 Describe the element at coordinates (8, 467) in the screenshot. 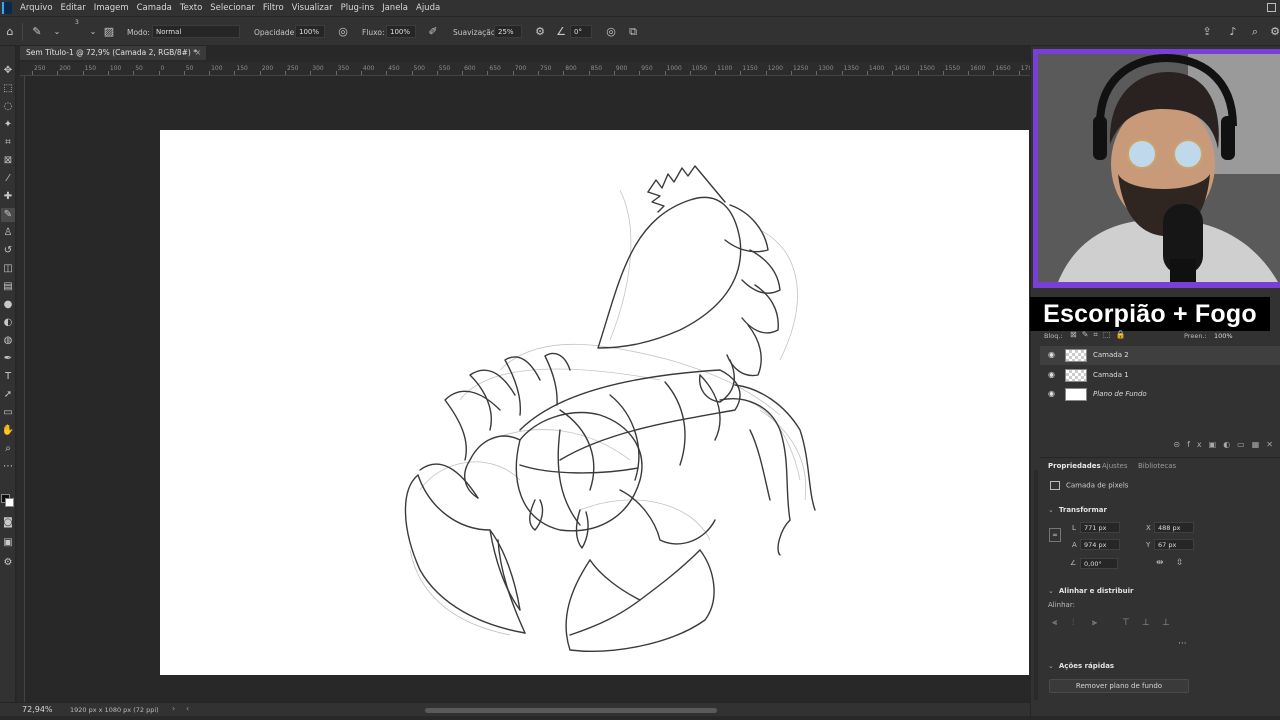

I see `more-tools-icon: ⋯` at that location.